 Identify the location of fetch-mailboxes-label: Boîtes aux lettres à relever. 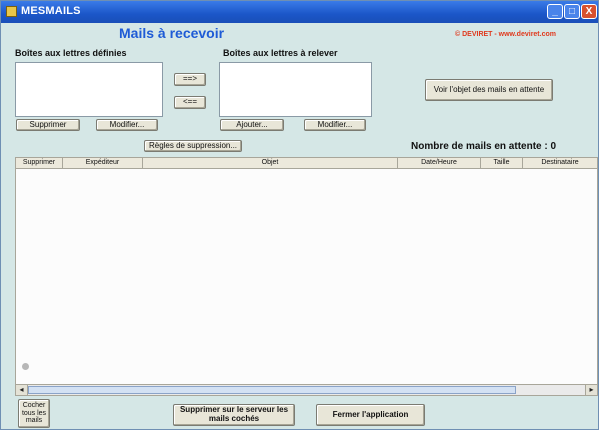
(280, 53).